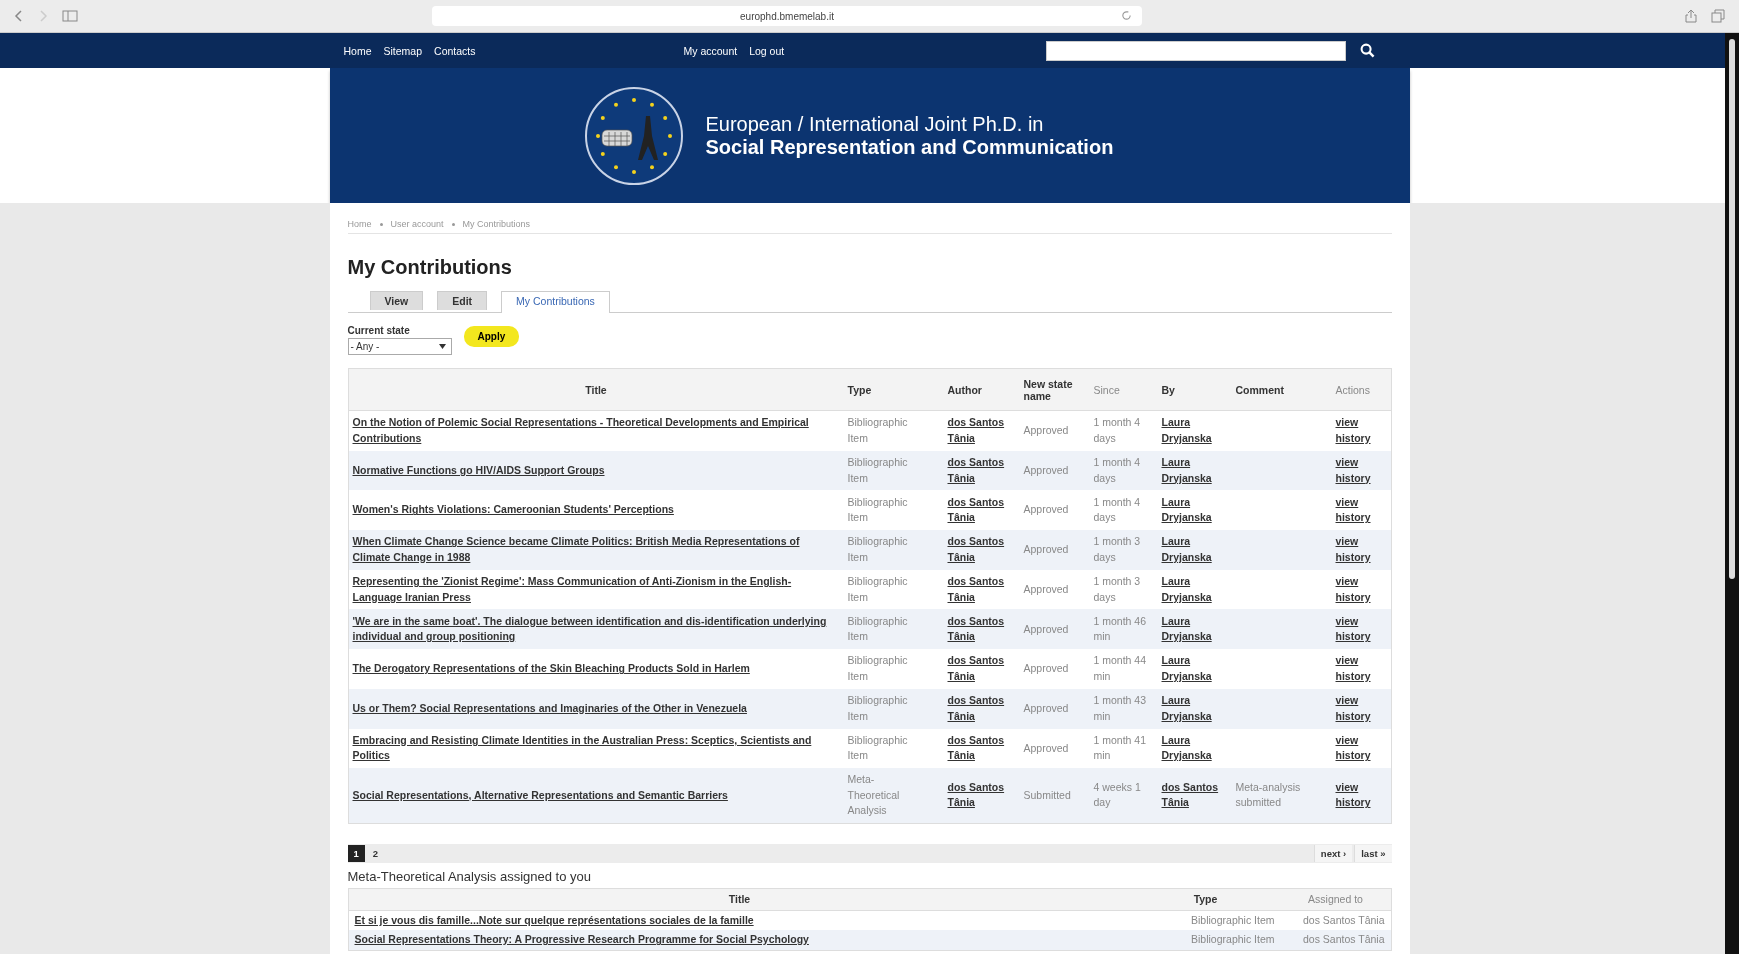 The width and height of the screenshot is (1739, 954). Describe the element at coordinates (540, 795) in the screenshot. I see `title-link: Social Representations, Alternative Representations and Semantic Barriers` at that location.